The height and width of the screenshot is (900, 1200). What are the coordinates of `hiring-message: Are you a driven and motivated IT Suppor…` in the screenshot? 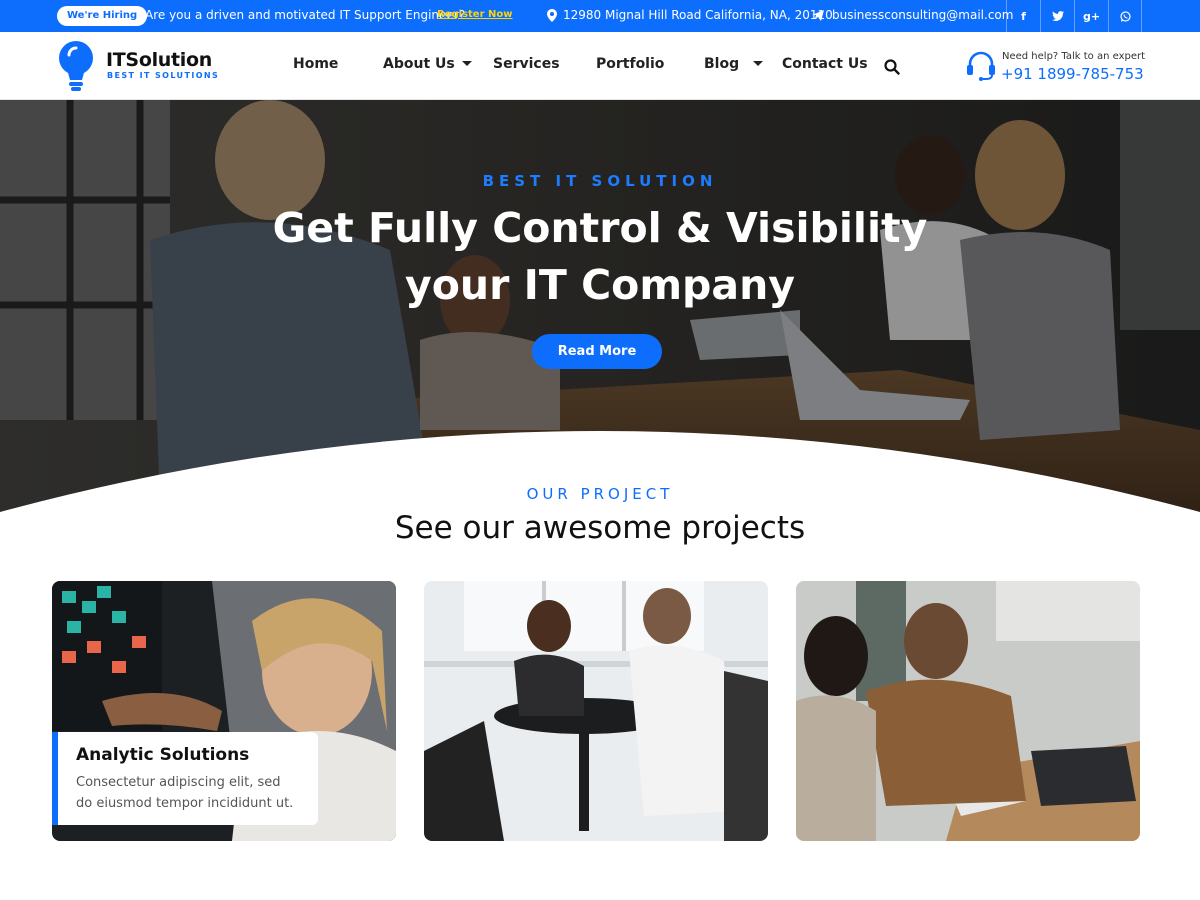 It's located at (305, 15).